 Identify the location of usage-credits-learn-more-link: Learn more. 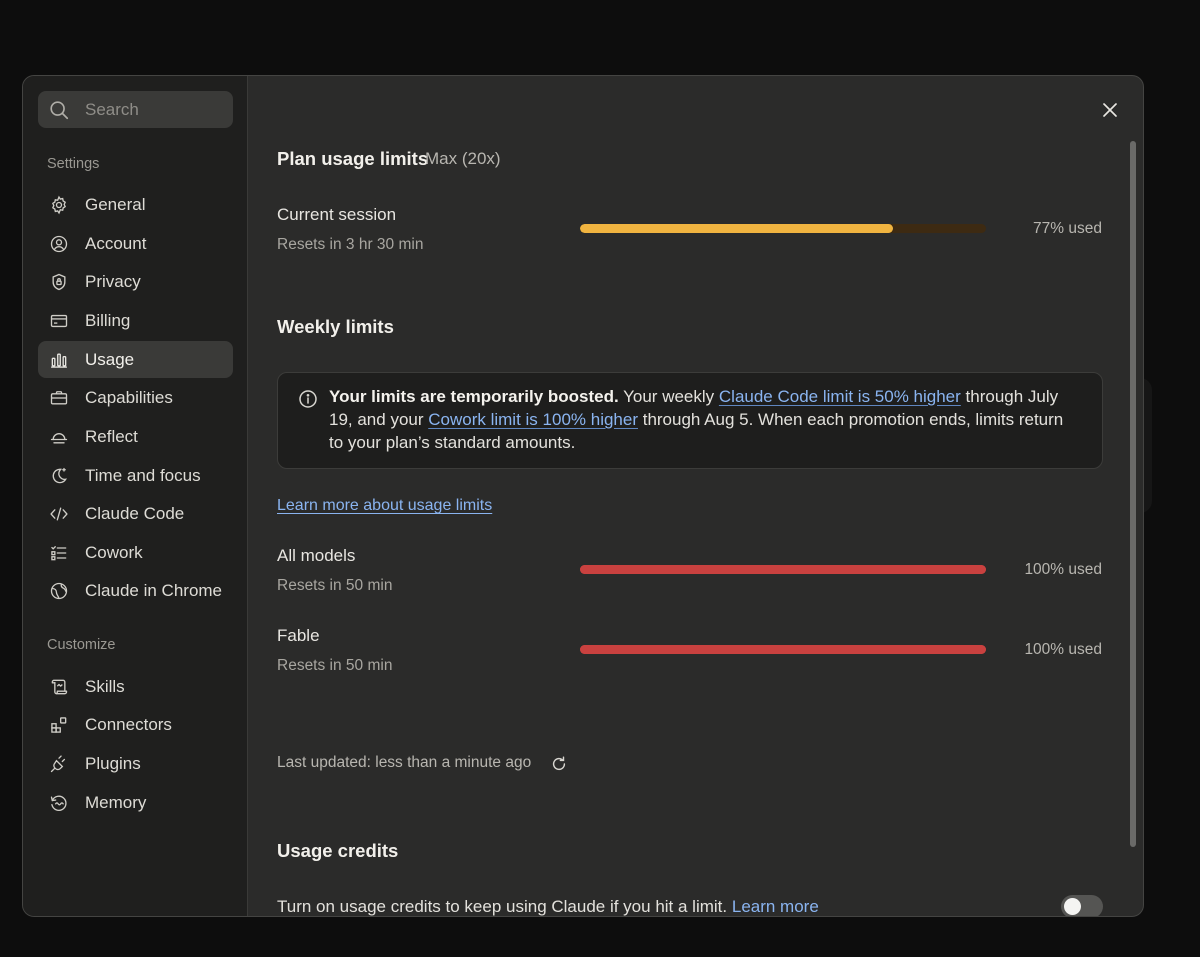
(775, 906).